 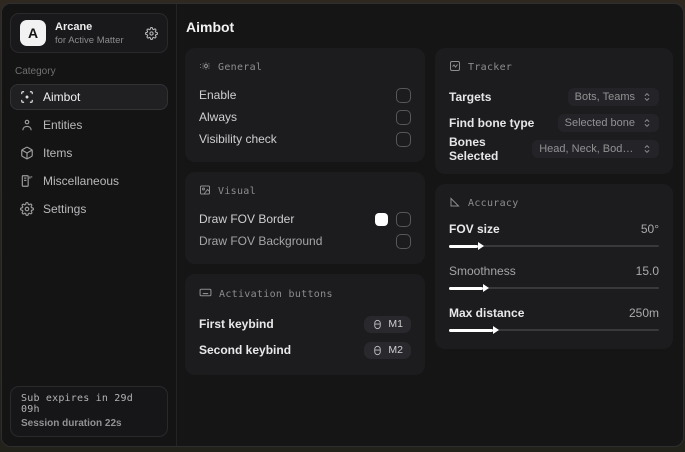 I want to click on bones-selected-dropdown: Head, Neck, Body, Pe.., so click(x=595, y=149).